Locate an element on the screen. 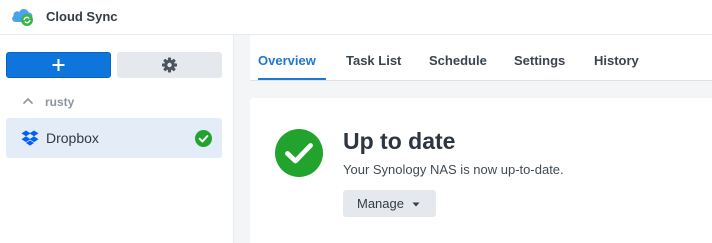 The image size is (712, 243). tab-settings: Settings is located at coordinates (539, 60).